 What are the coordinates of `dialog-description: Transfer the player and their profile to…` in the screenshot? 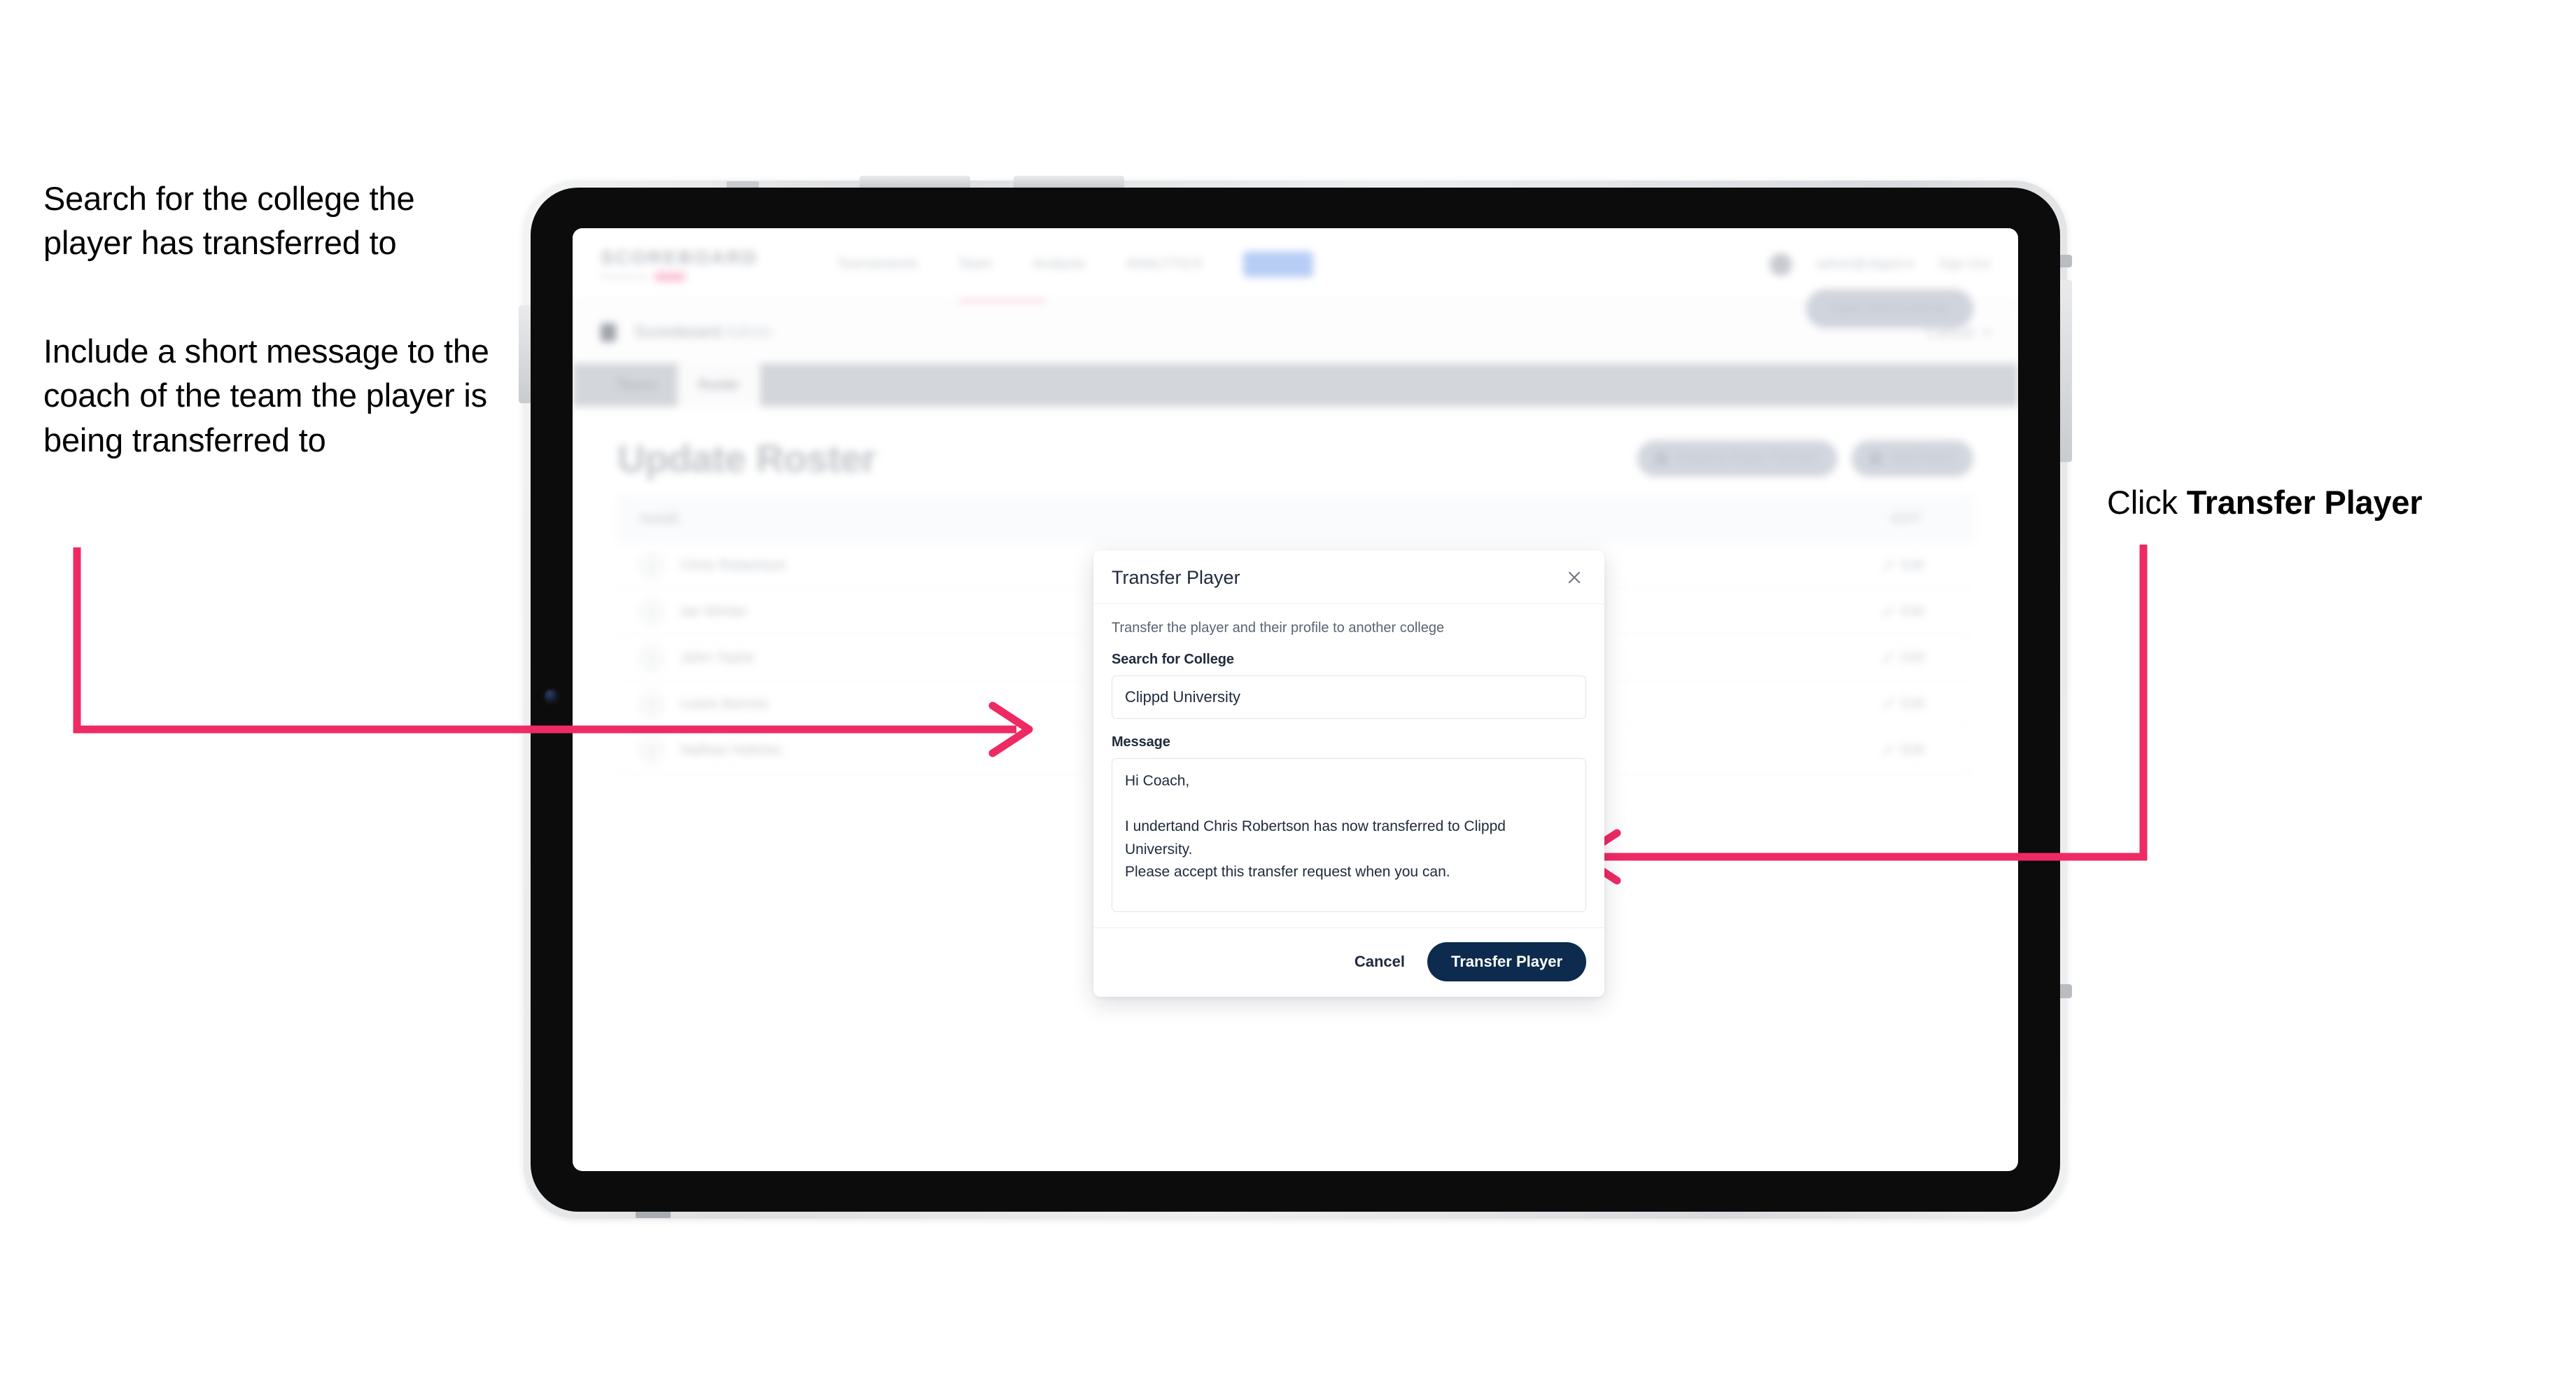 It's located at (1278, 628).